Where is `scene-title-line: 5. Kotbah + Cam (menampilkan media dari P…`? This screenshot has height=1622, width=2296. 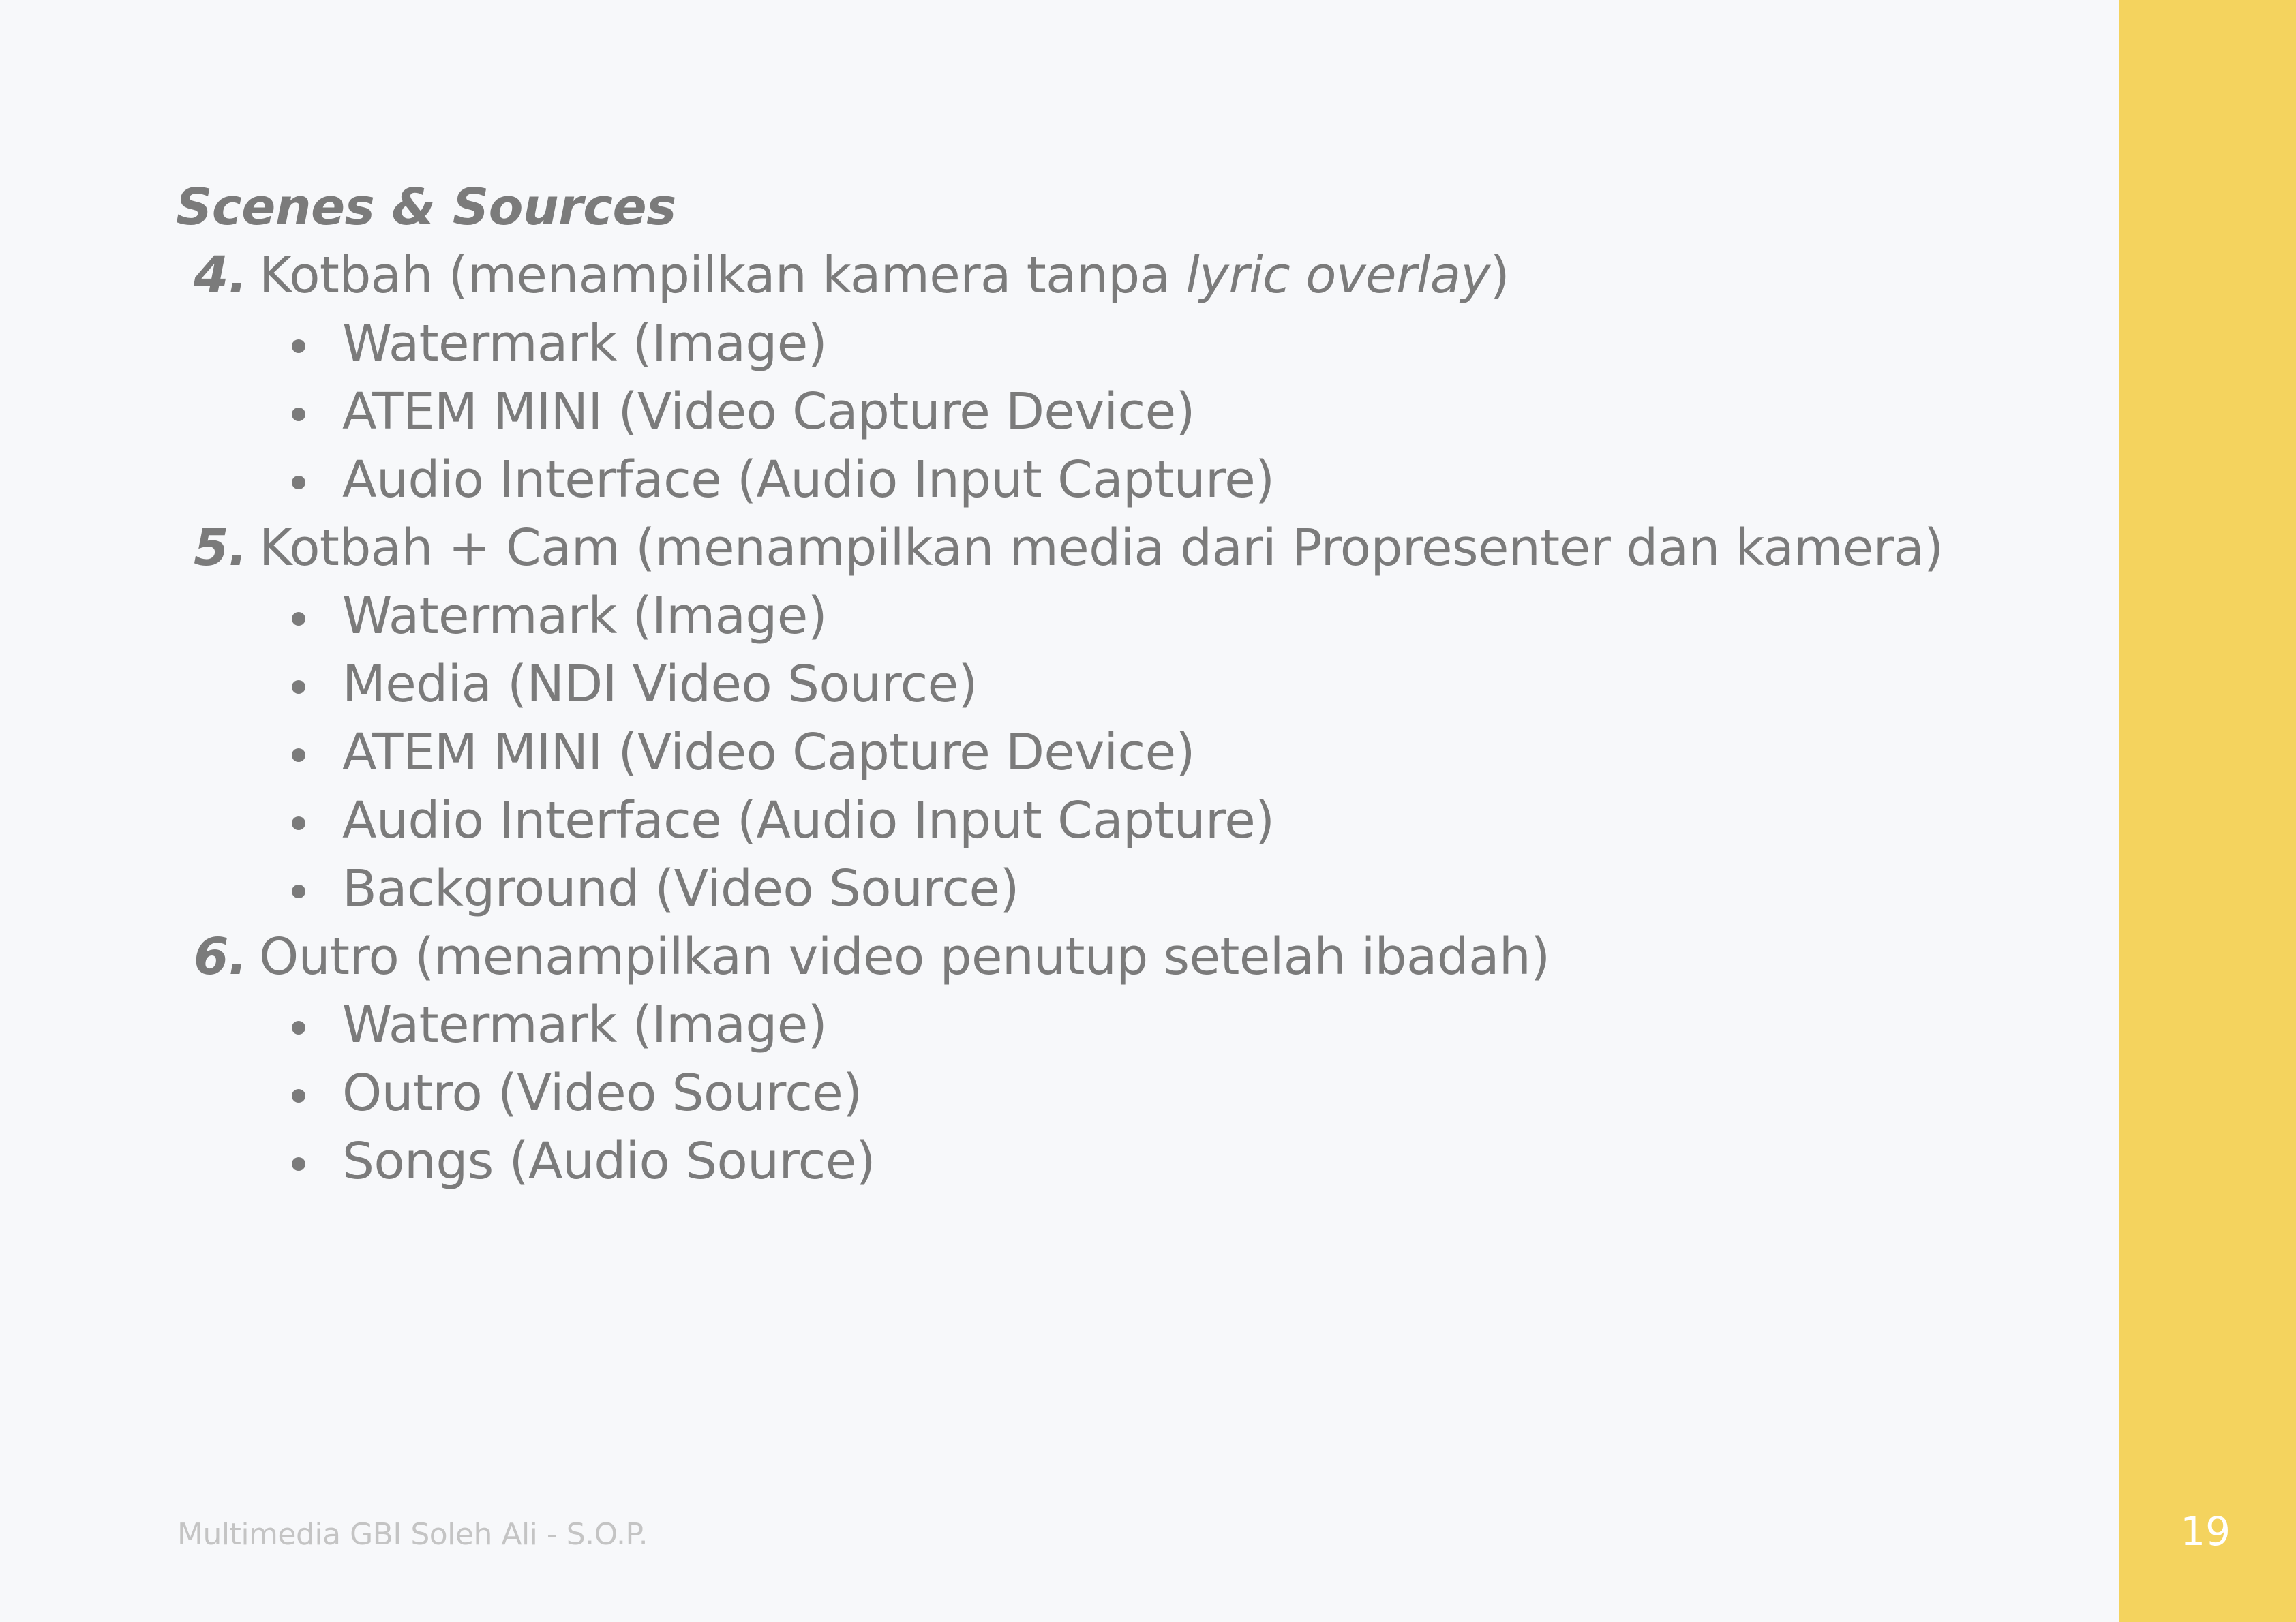
scene-title-line: 5. Kotbah + Cam (menampilkan media dari P… is located at coordinates (1137, 548).